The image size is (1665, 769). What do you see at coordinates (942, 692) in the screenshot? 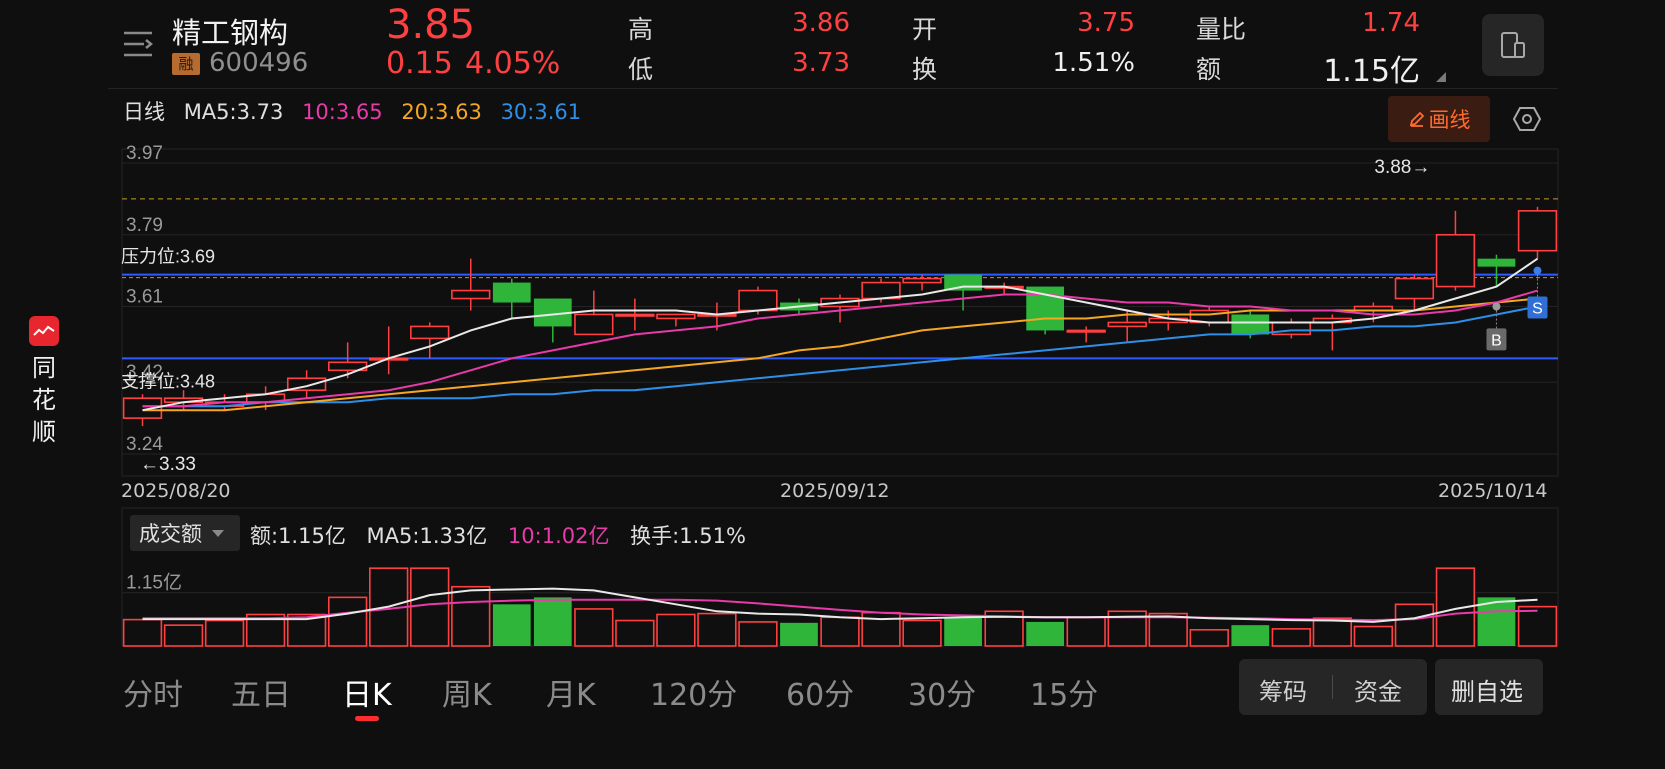
I see `tab-30min: 30分` at bounding box center [942, 692].